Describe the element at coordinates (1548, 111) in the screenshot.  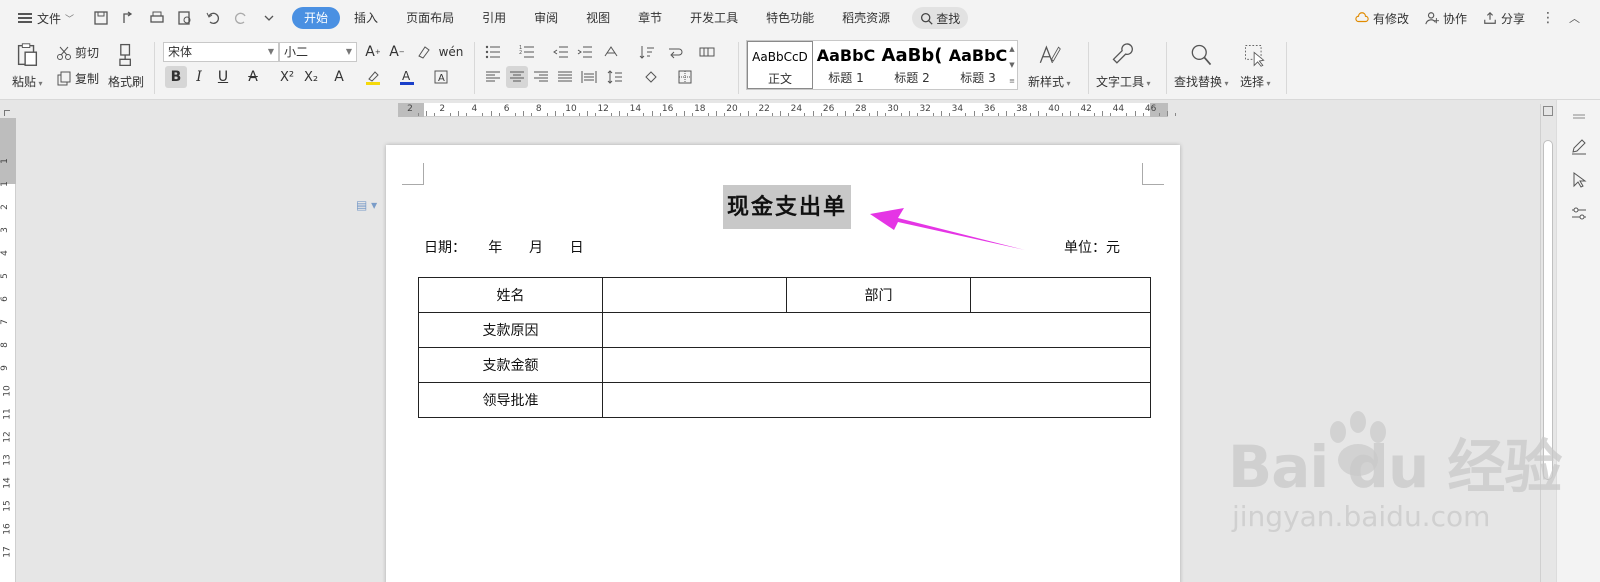
I see `scroll-split-icon` at that location.